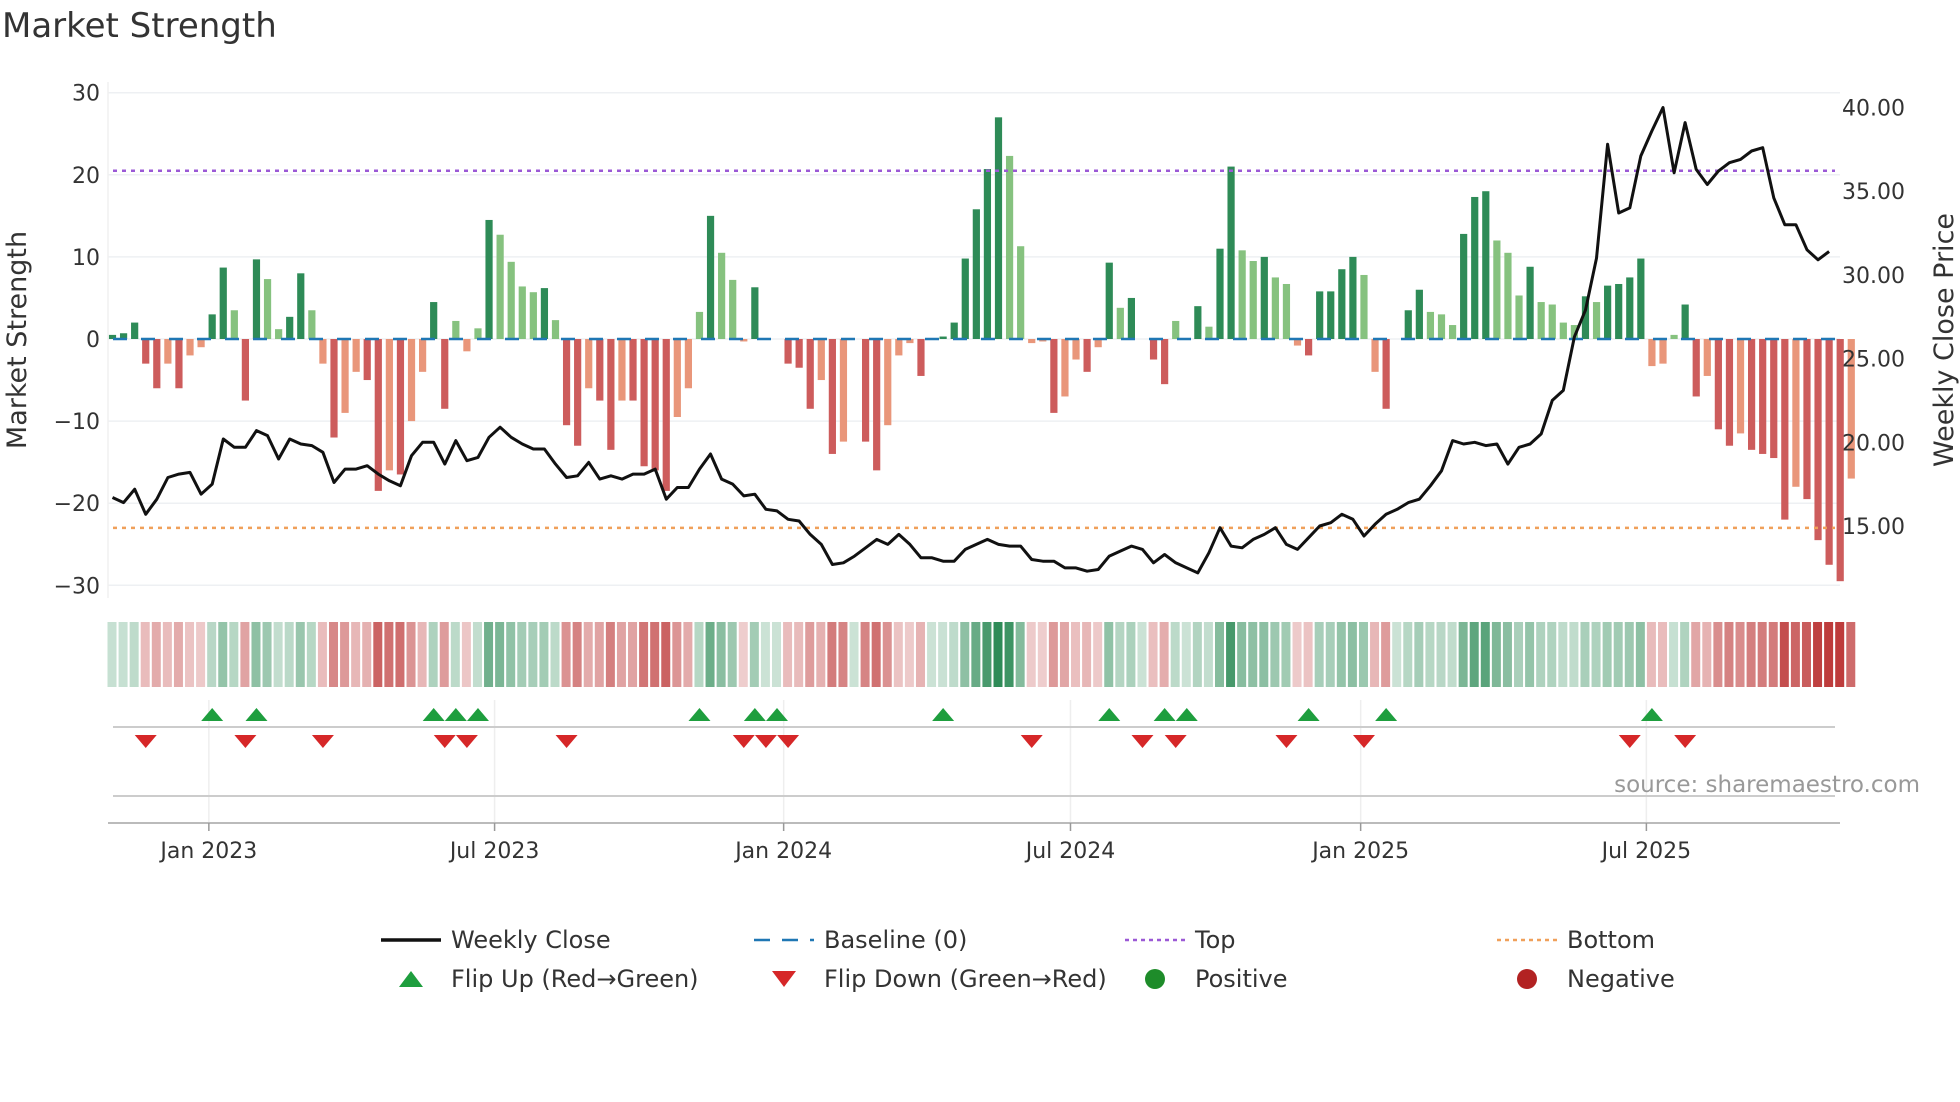 The height and width of the screenshot is (1102, 1960). What do you see at coordinates (1873, 109) in the screenshot?
I see `y2-tick-label: 40.00` at bounding box center [1873, 109].